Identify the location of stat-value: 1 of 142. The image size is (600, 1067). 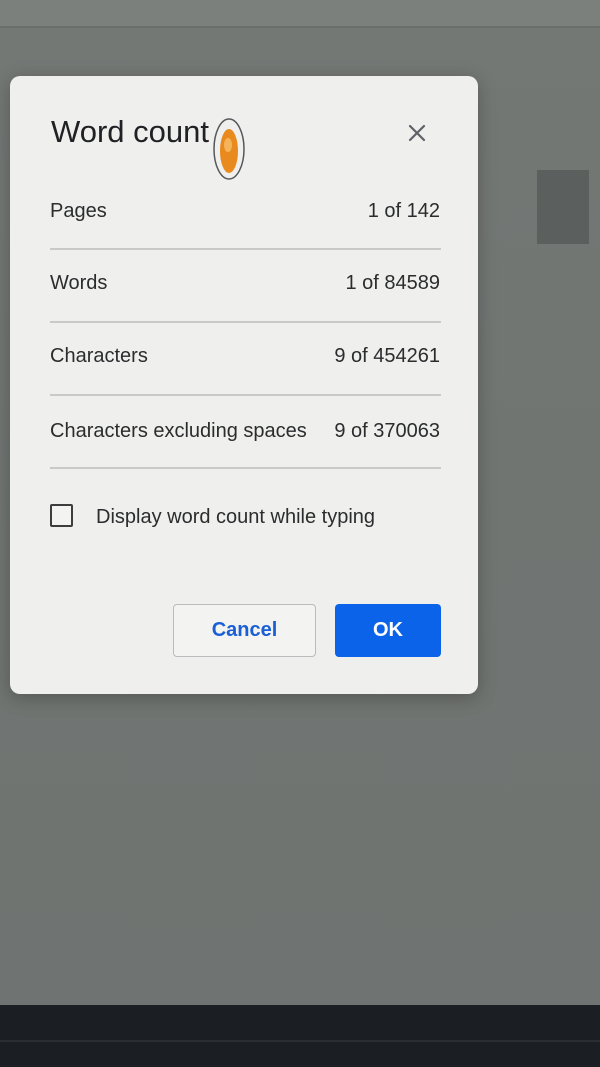
(403, 211).